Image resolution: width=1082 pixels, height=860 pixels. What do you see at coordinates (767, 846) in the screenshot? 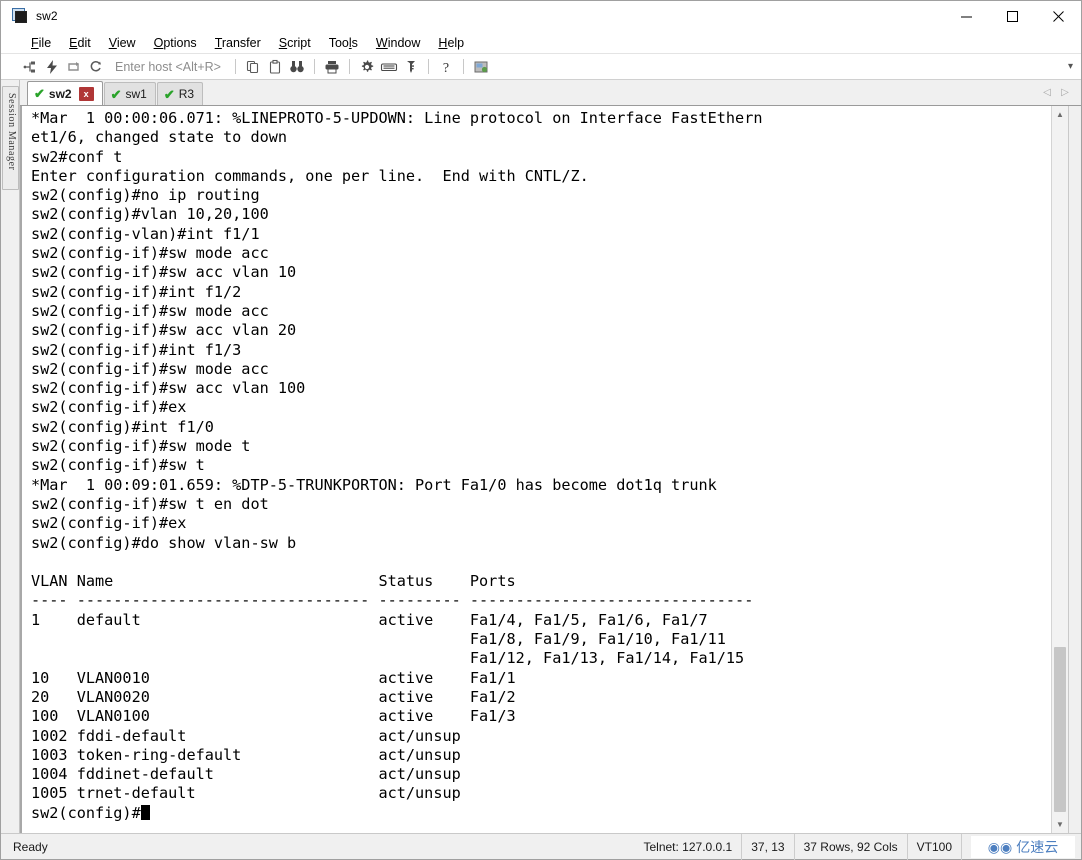
I see `status-cursor-position: 37, 13` at bounding box center [767, 846].